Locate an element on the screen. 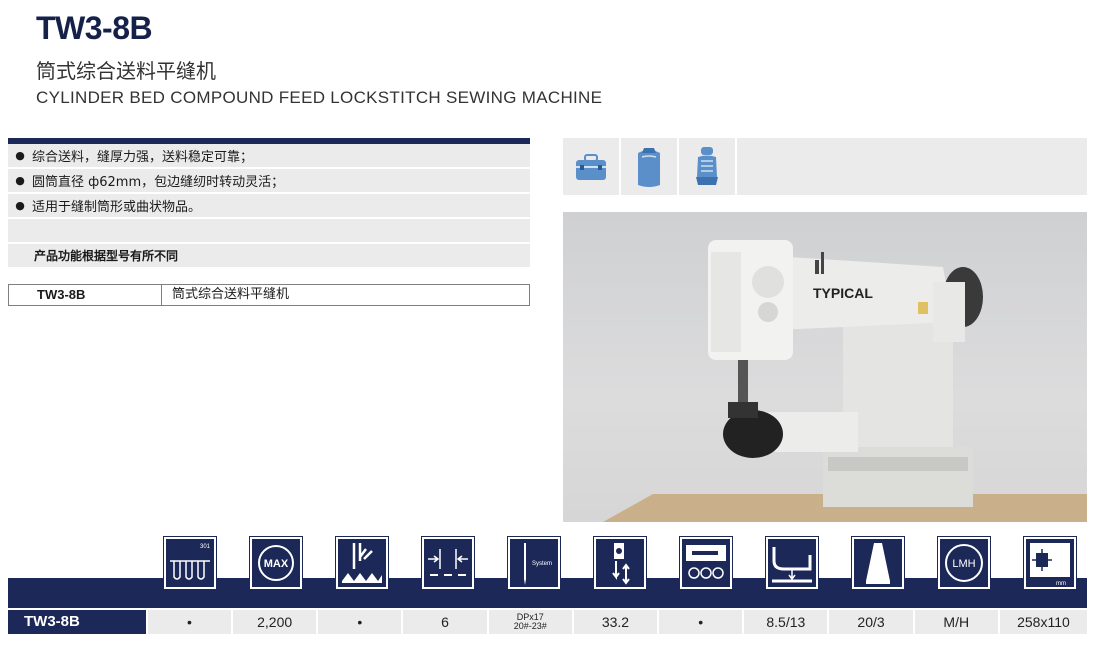 The width and height of the screenshot is (1103, 646). spec-value-table-size: 258x110 is located at coordinates (1043, 622).